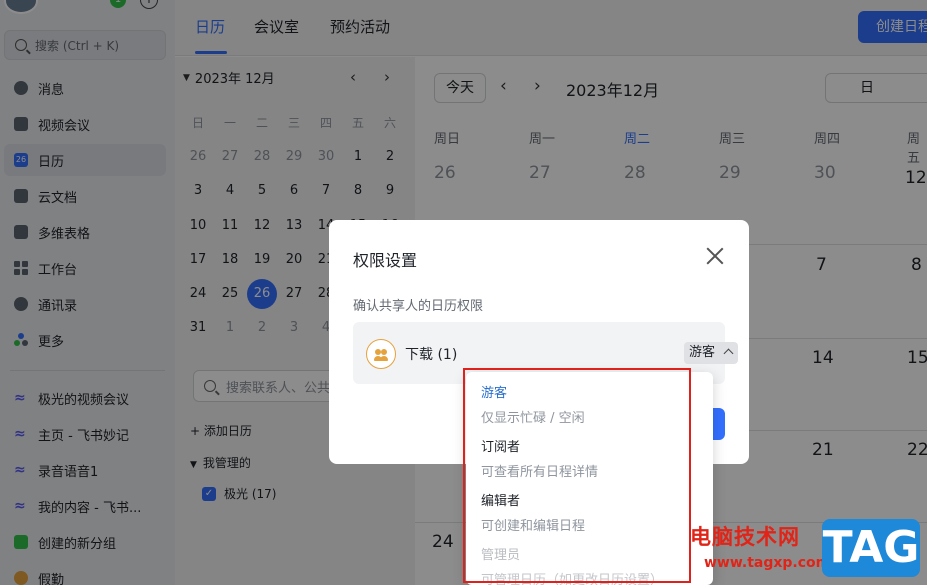 This screenshot has height=585, width=927. Describe the element at coordinates (418, 306) in the screenshot. I see `dialog-subtitle: 确认共享人的日历权限` at that location.